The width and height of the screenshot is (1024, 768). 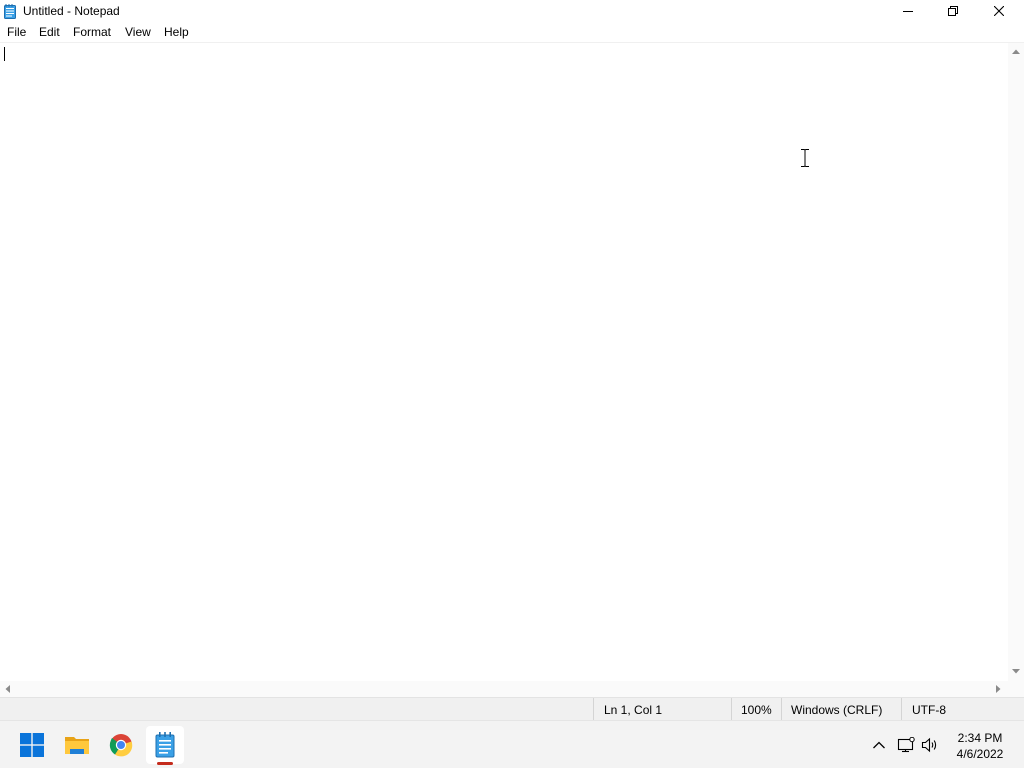 What do you see at coordinates (176, 32) in the screenshot?
I see `menu-help: Help` at bounding box center [176, 32].